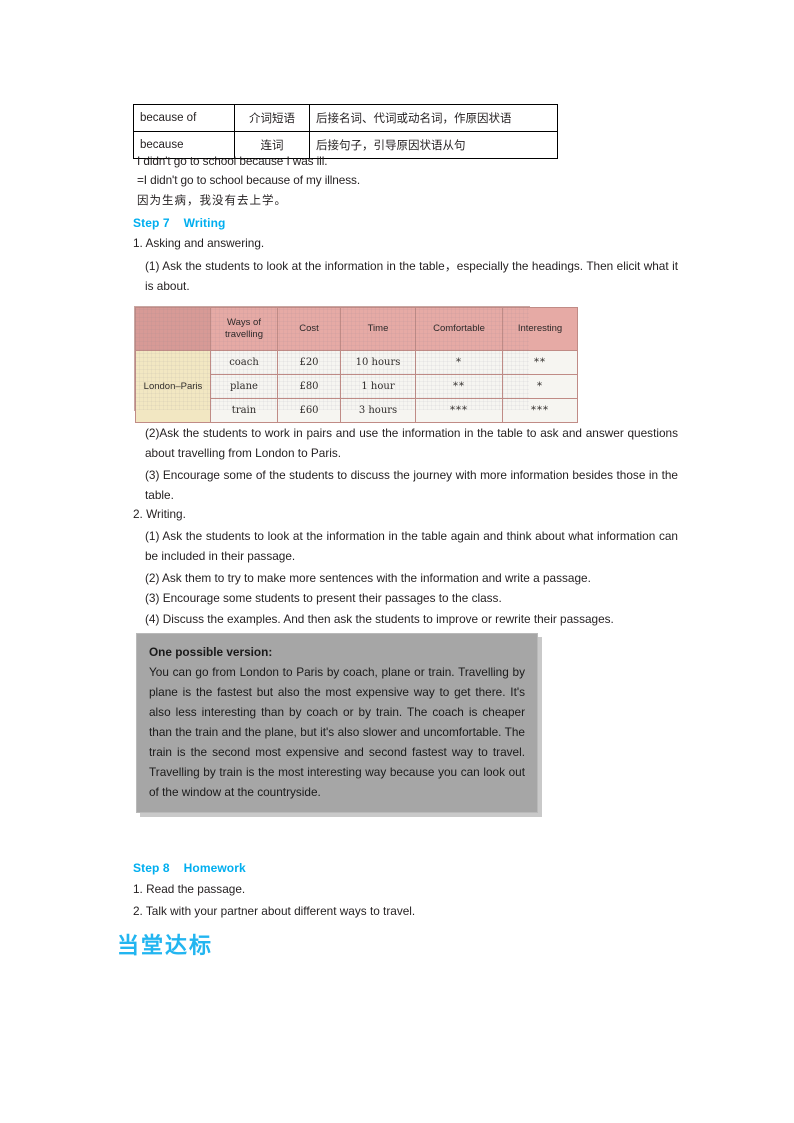  Describe the element at coordinates (151, 868) in the screenshot. I see `step-8-label: Step 8` at that location.